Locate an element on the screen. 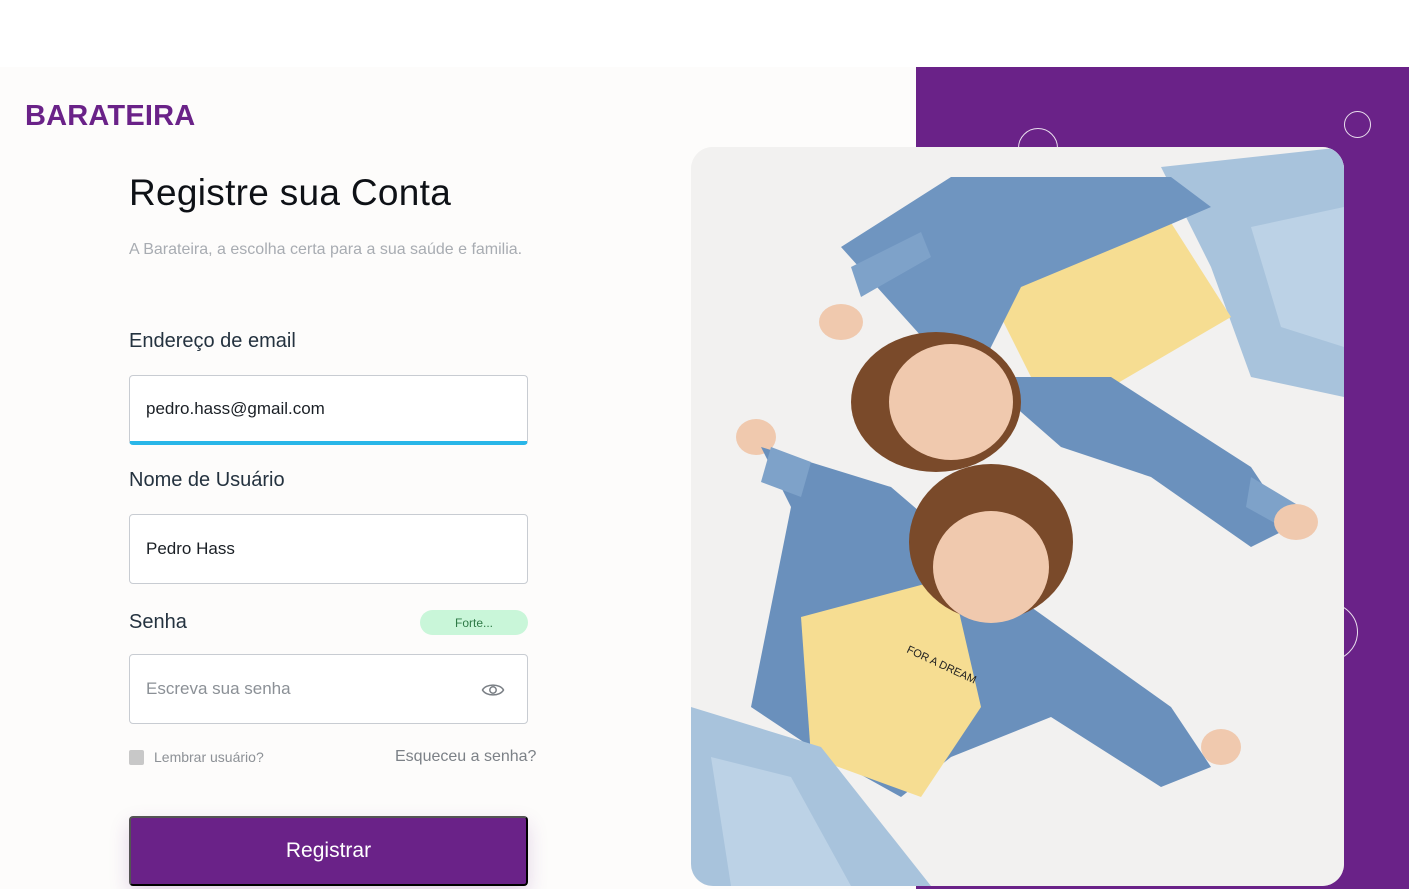  brand-logo: BARATEIRA is located at coordinates (110, 116).